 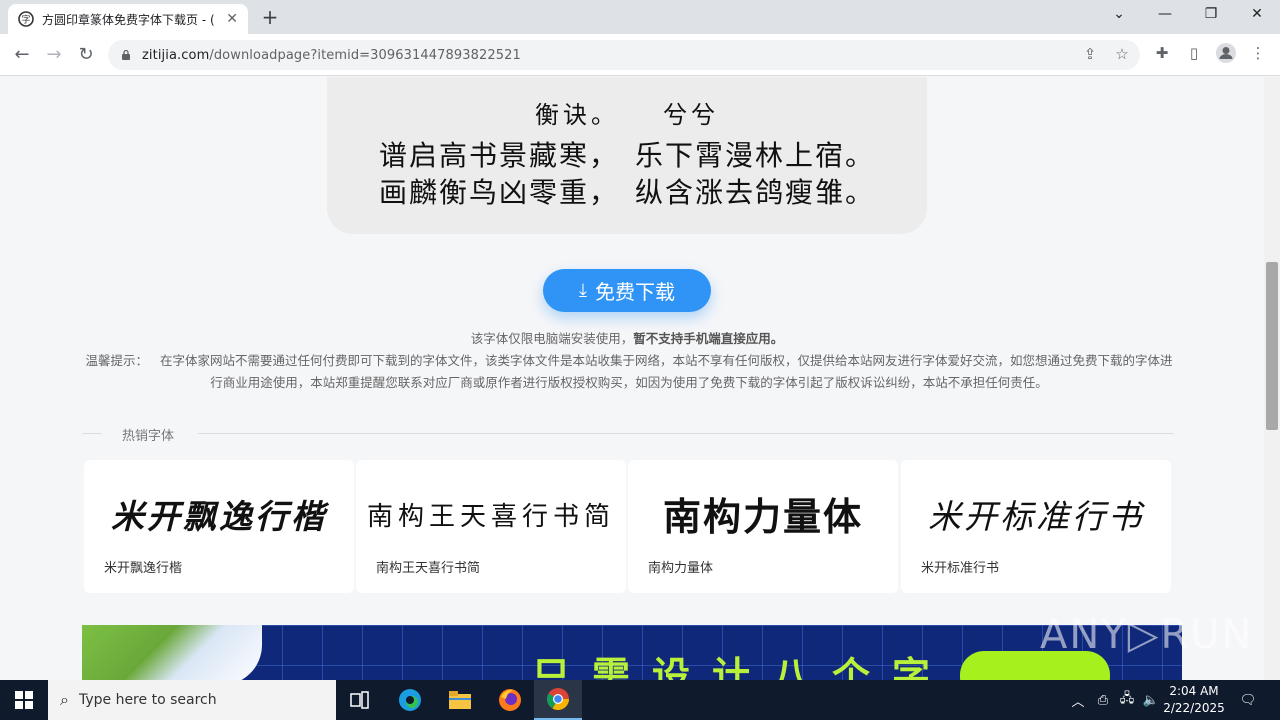 I want to click on task-view-icon, so click(x=360, y=700).